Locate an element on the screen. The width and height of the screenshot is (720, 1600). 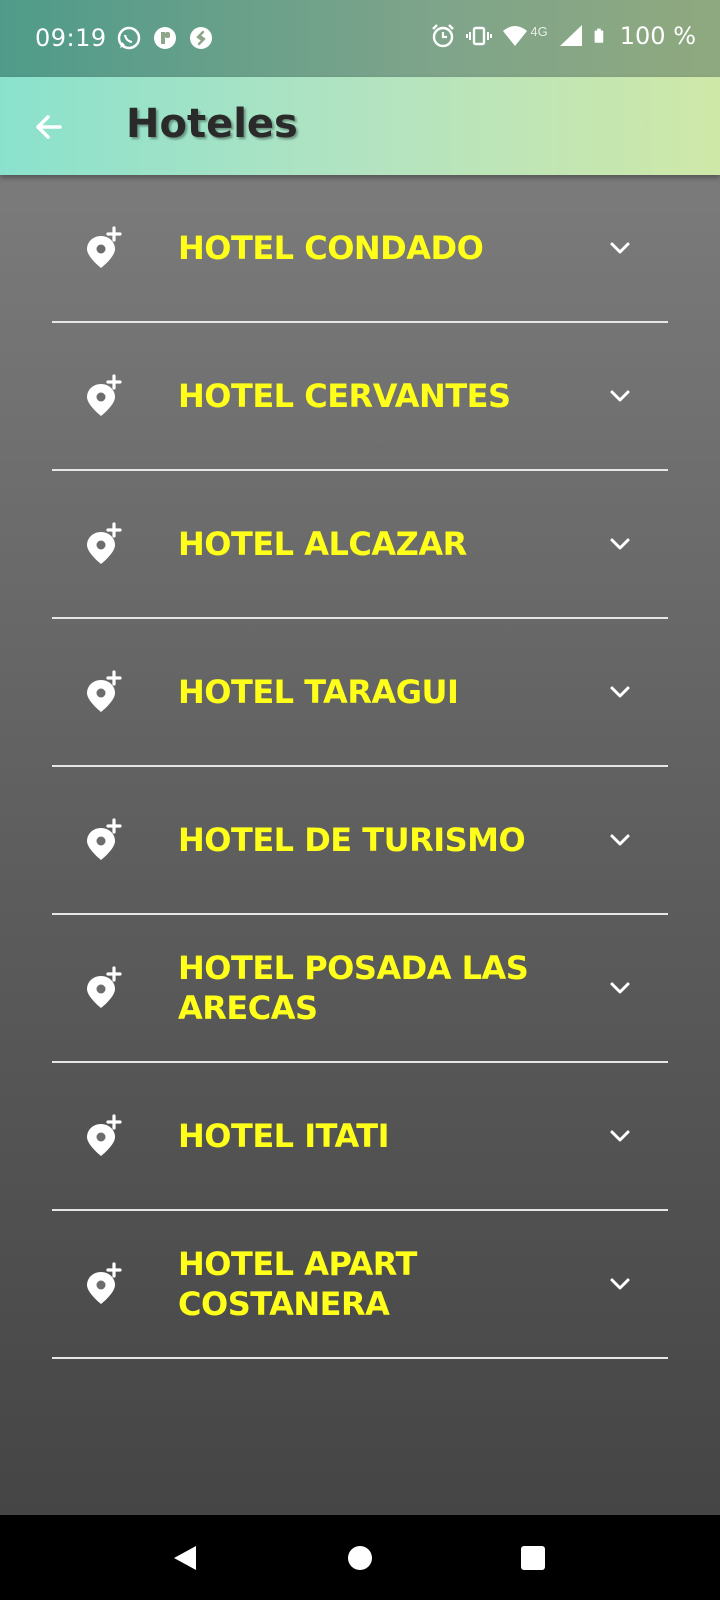
battery-level: 100 % is located at coordinates (657, 36).